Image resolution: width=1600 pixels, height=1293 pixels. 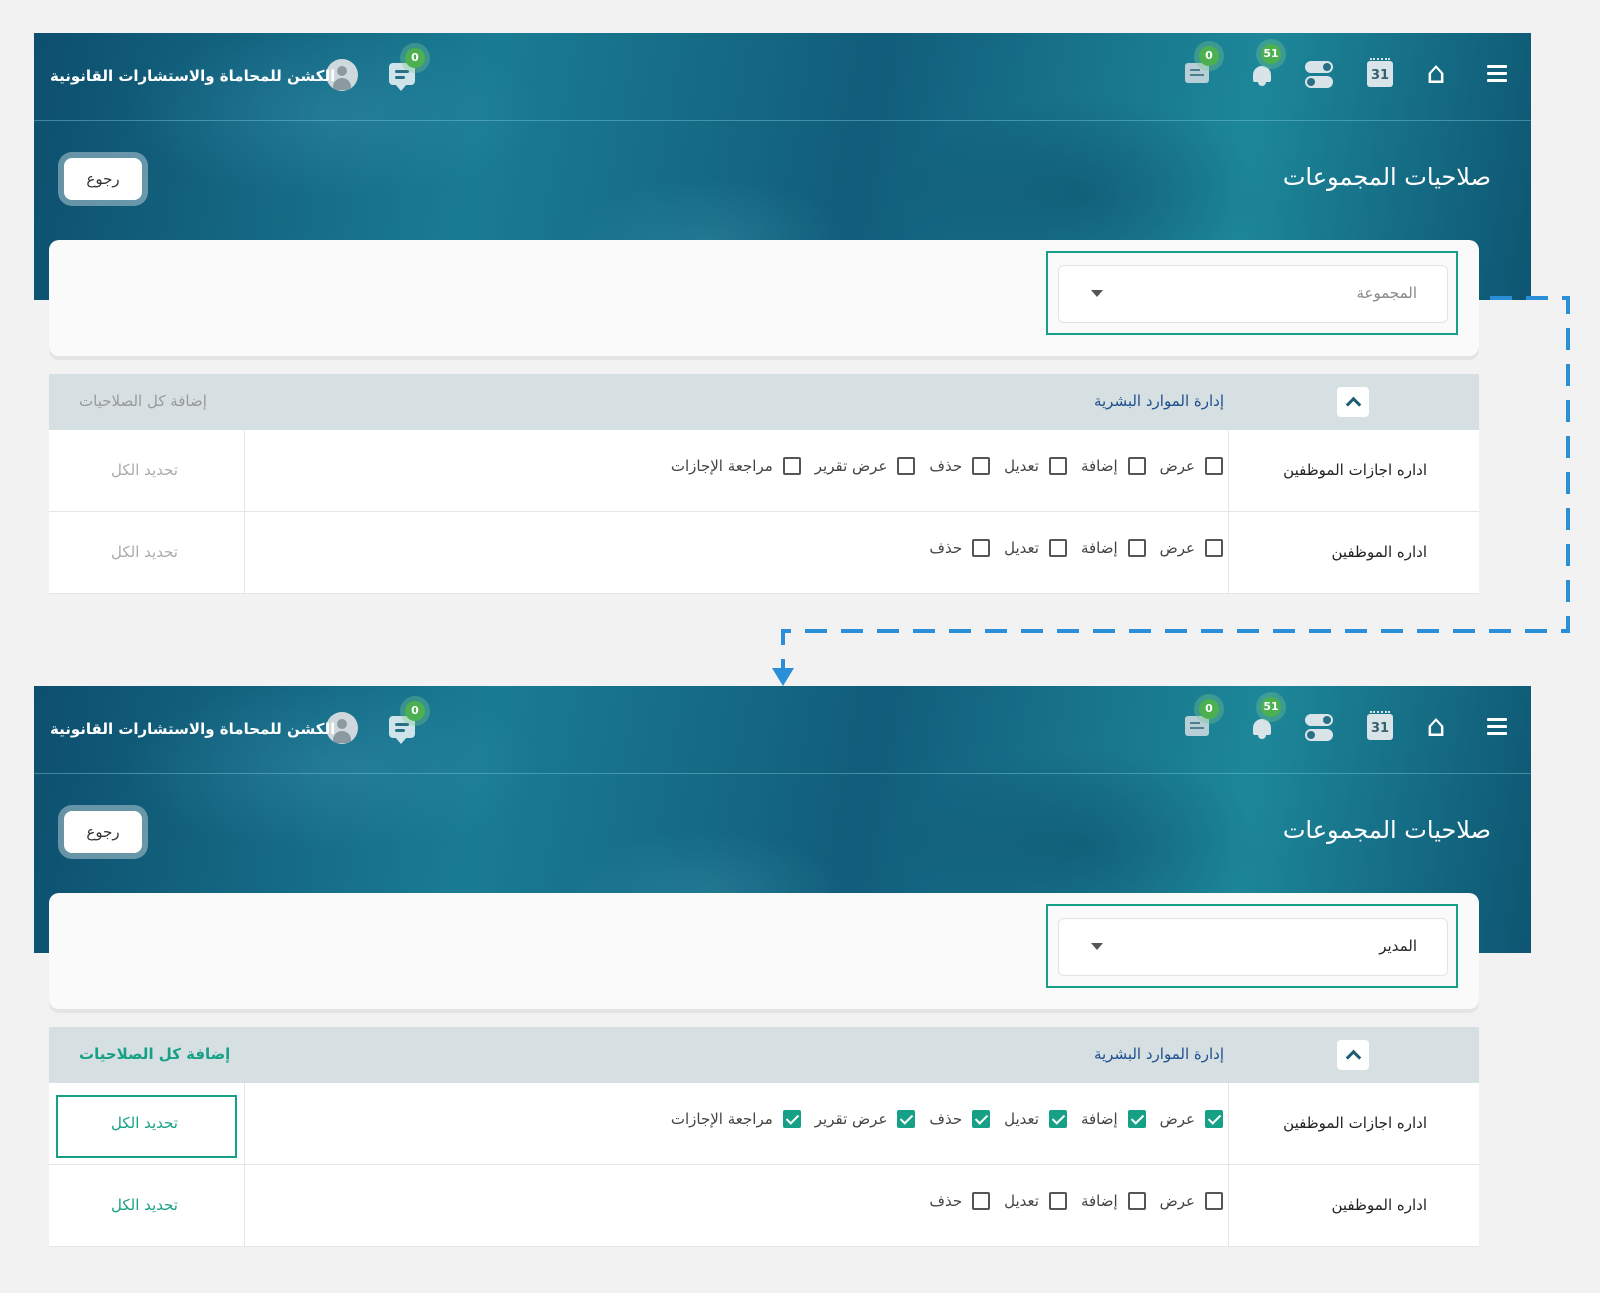 What do you see at coordinates (1253, 947) in the screenshot?
I see `group-select: المدير` at bounding box center [1253, 947].